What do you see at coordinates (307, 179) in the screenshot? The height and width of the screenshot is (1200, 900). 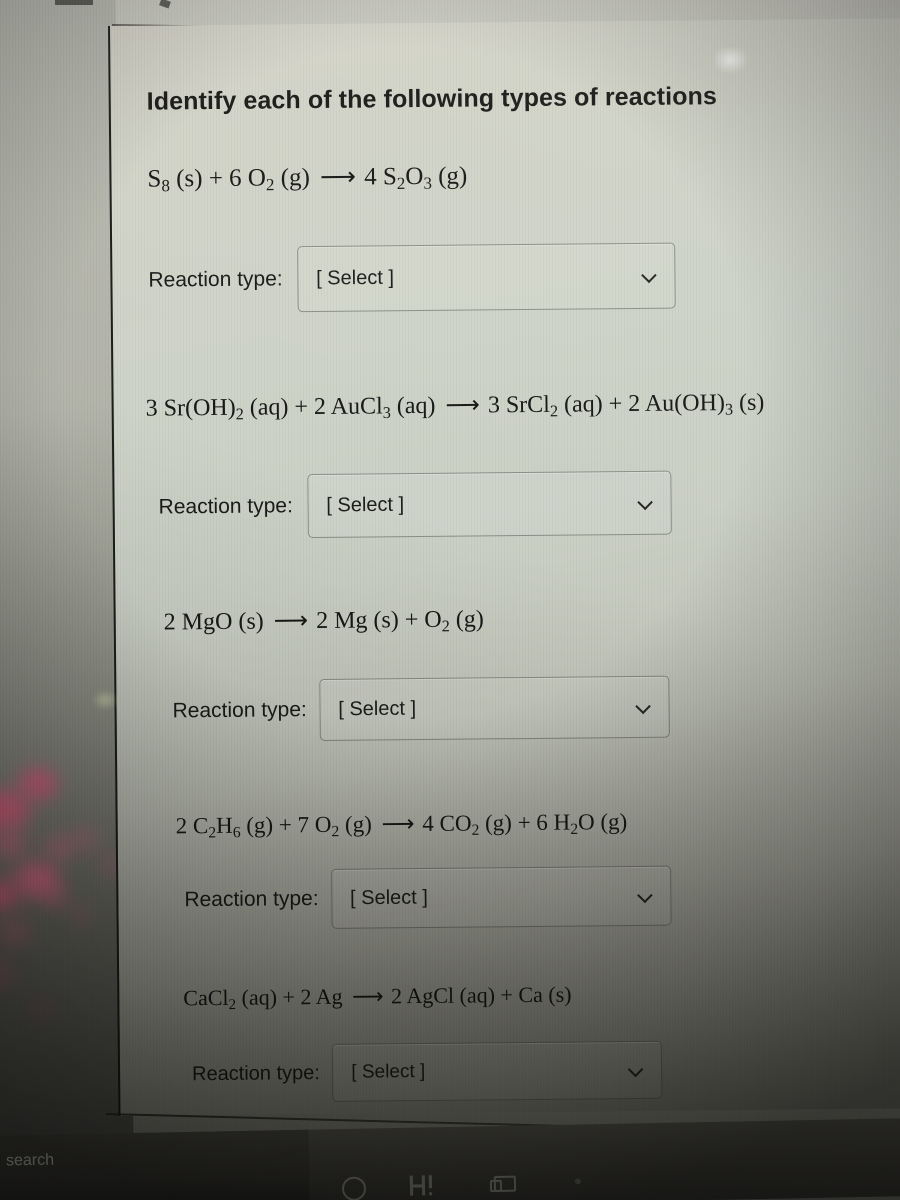 I see `reaction-equation-1: S8 (s) + 6 O2 (g) ⟶ 4 S2O3 (g)` at bounding box center [307, 179].